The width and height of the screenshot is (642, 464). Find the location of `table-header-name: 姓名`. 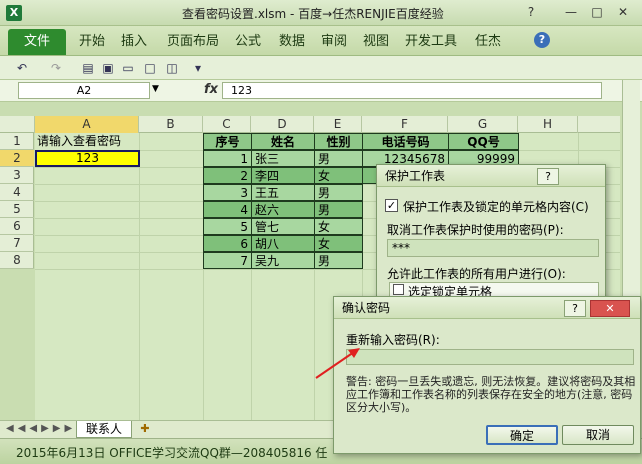

table-header-name: 姓名 is located at coordinates (283, 141).